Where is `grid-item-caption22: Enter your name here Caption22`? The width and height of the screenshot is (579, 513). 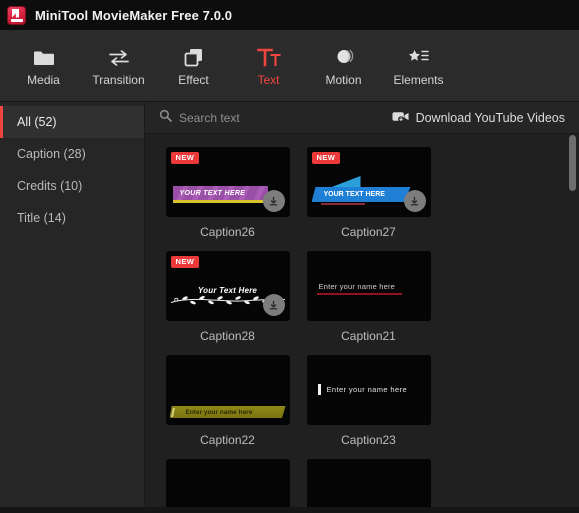 grid-item-caption22: Enter your name here Caption22 is located at coordinates (227, 401).